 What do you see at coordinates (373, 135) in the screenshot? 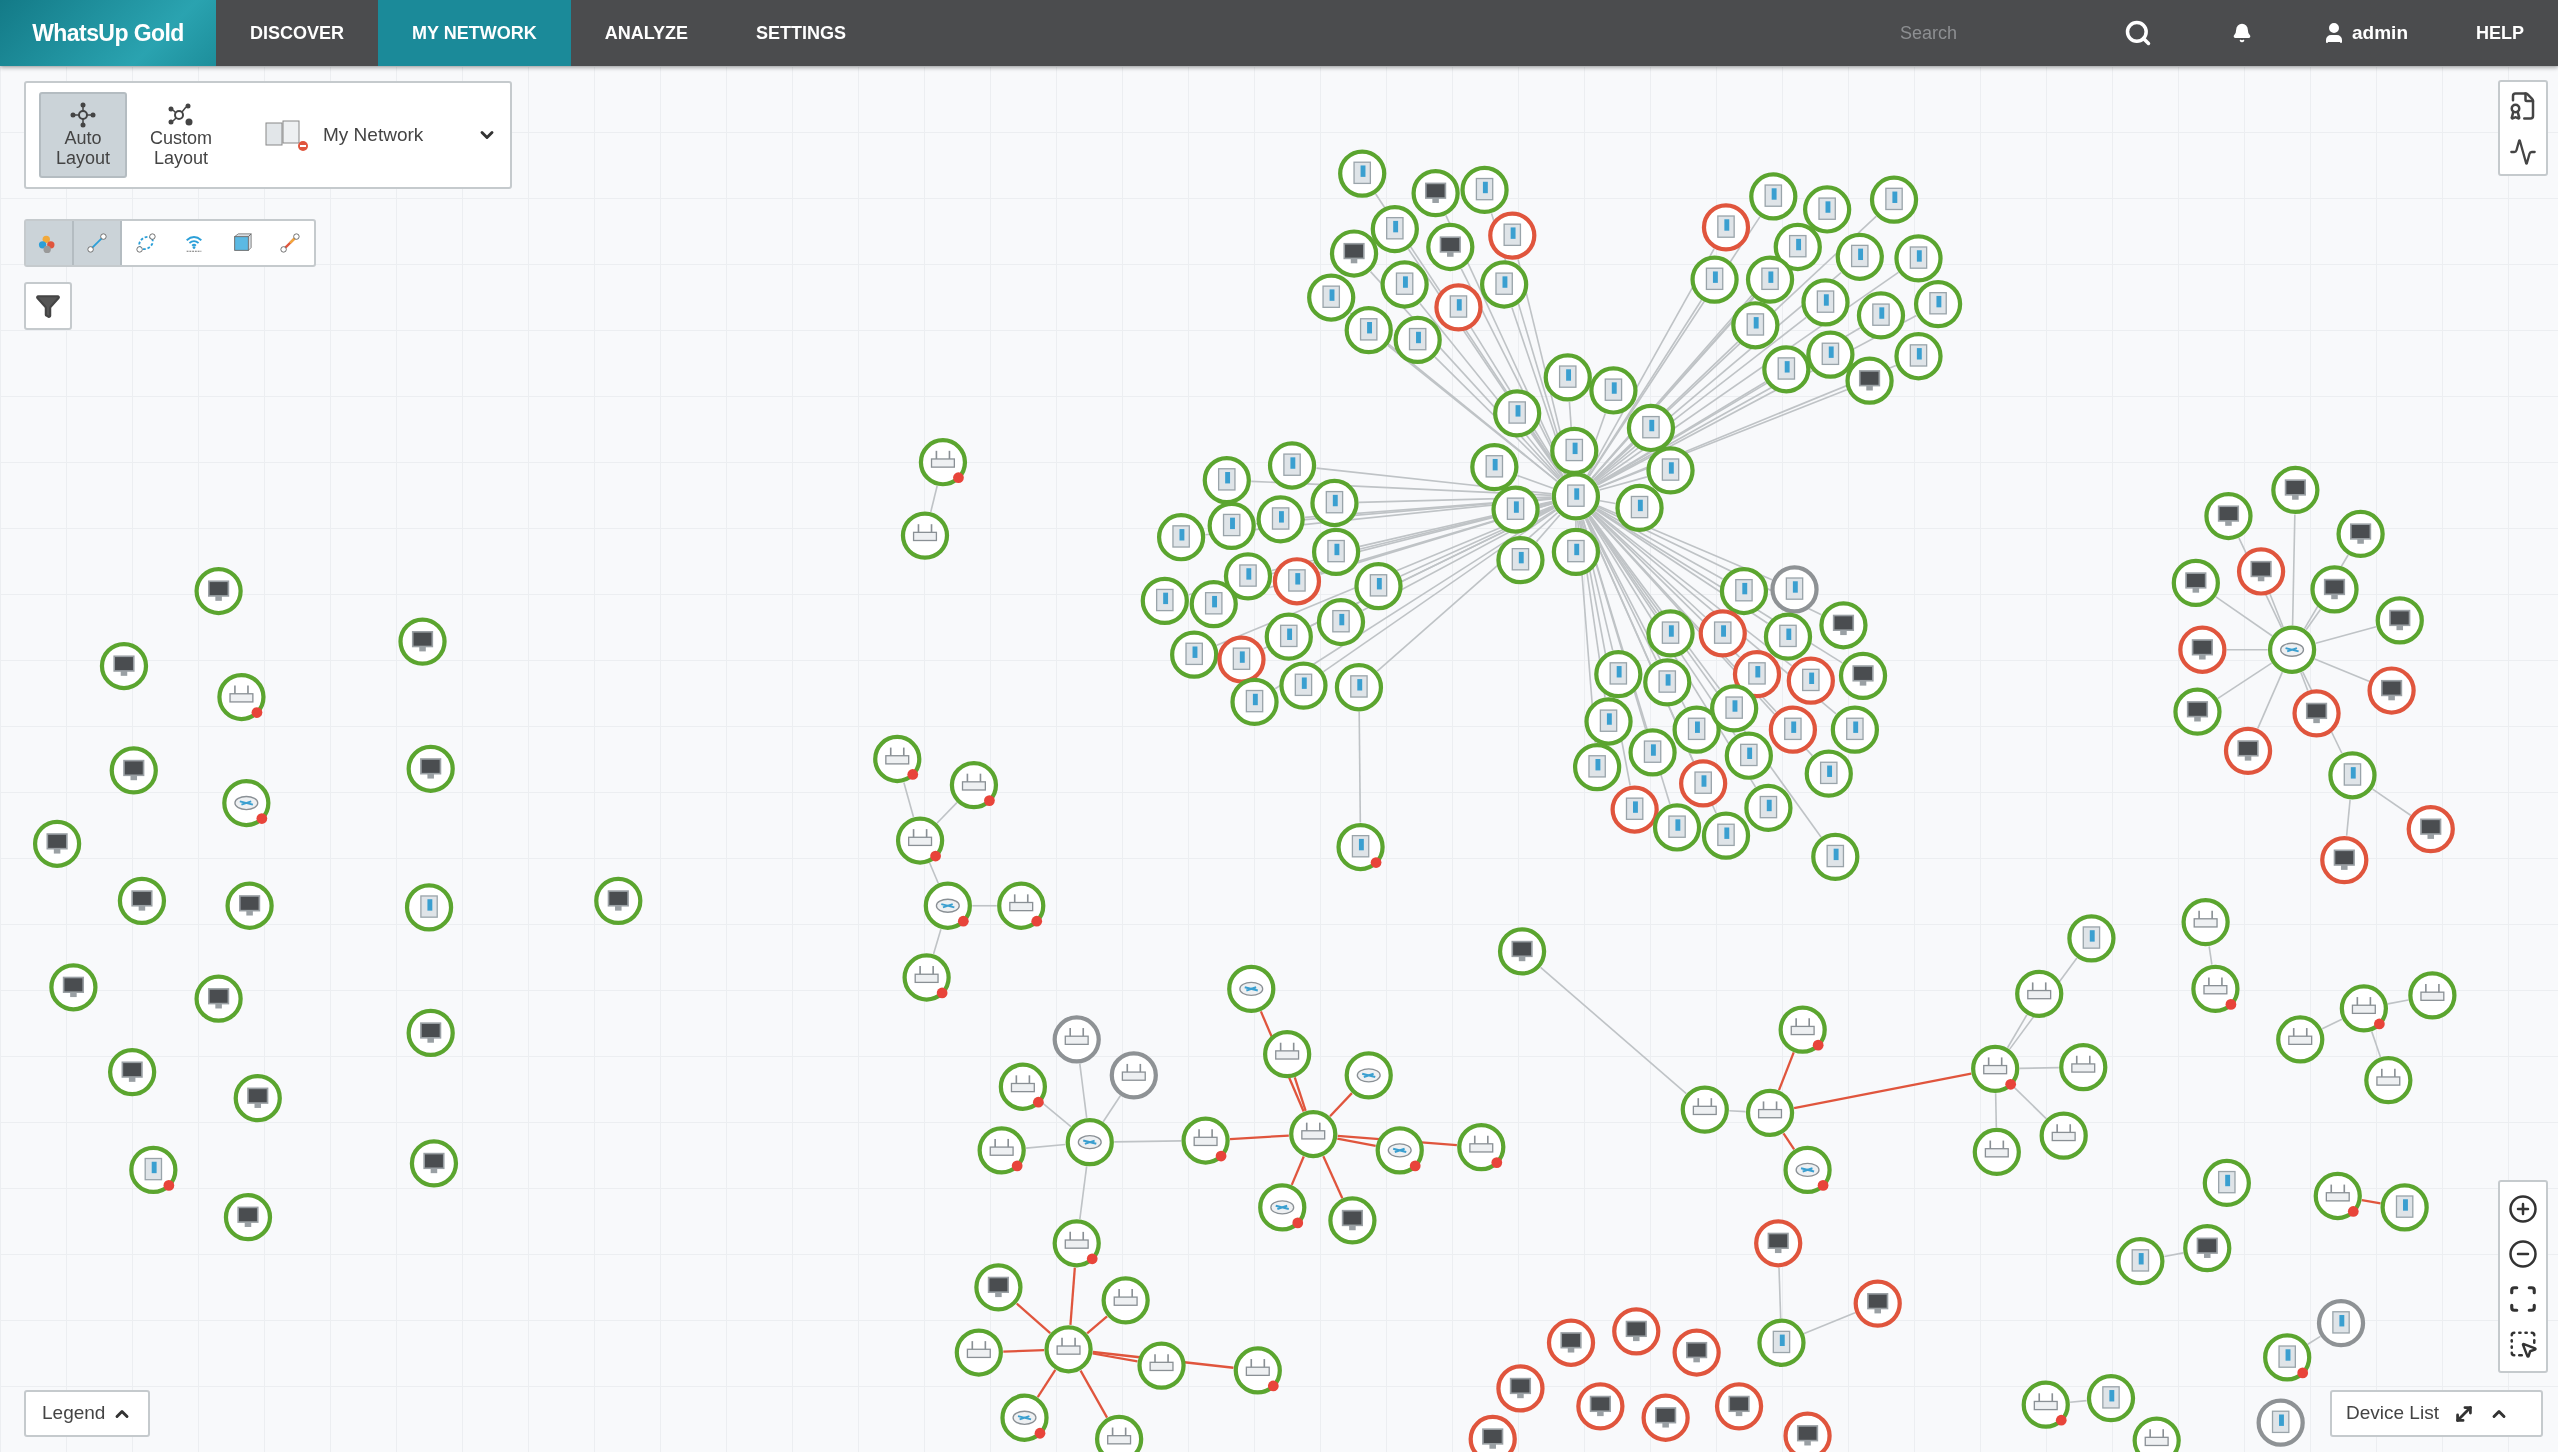
I see `network-group-name: My Network` at bounding box center [373, 135].